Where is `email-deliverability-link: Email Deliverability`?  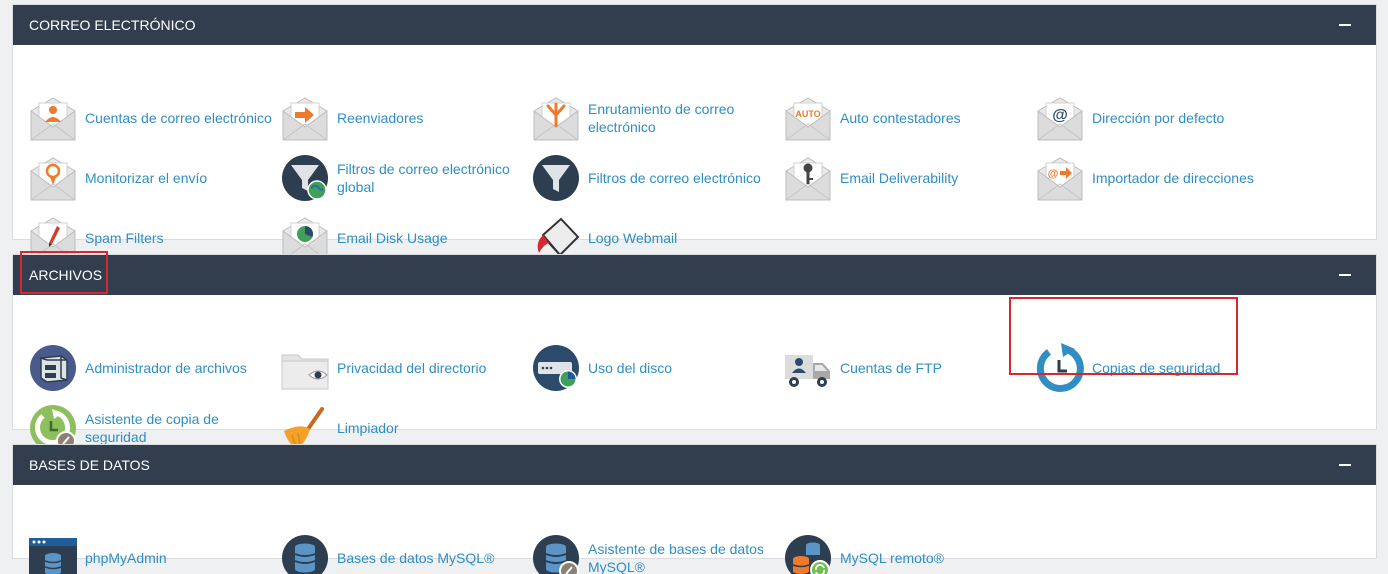
email-deliverability-link: Email Deliverability is located at coordinates (908, 178).